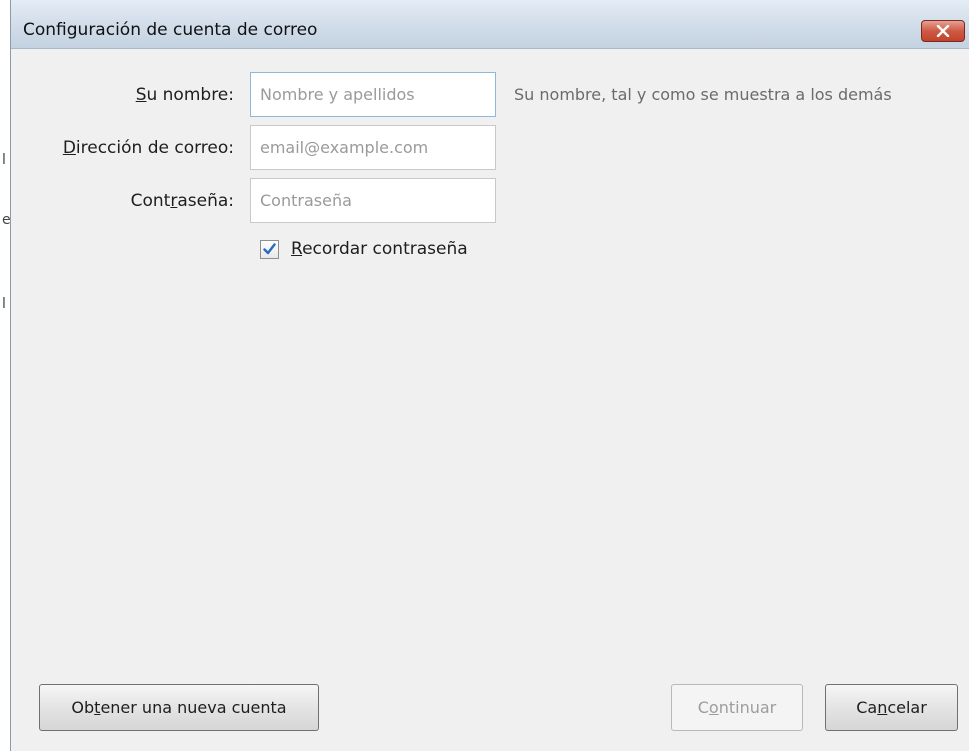 This screenshot has width=969, height=751. What do you see at coordinates (373, 147) in the screenshot?
I see `email-input` at bounding box center [373, 147].